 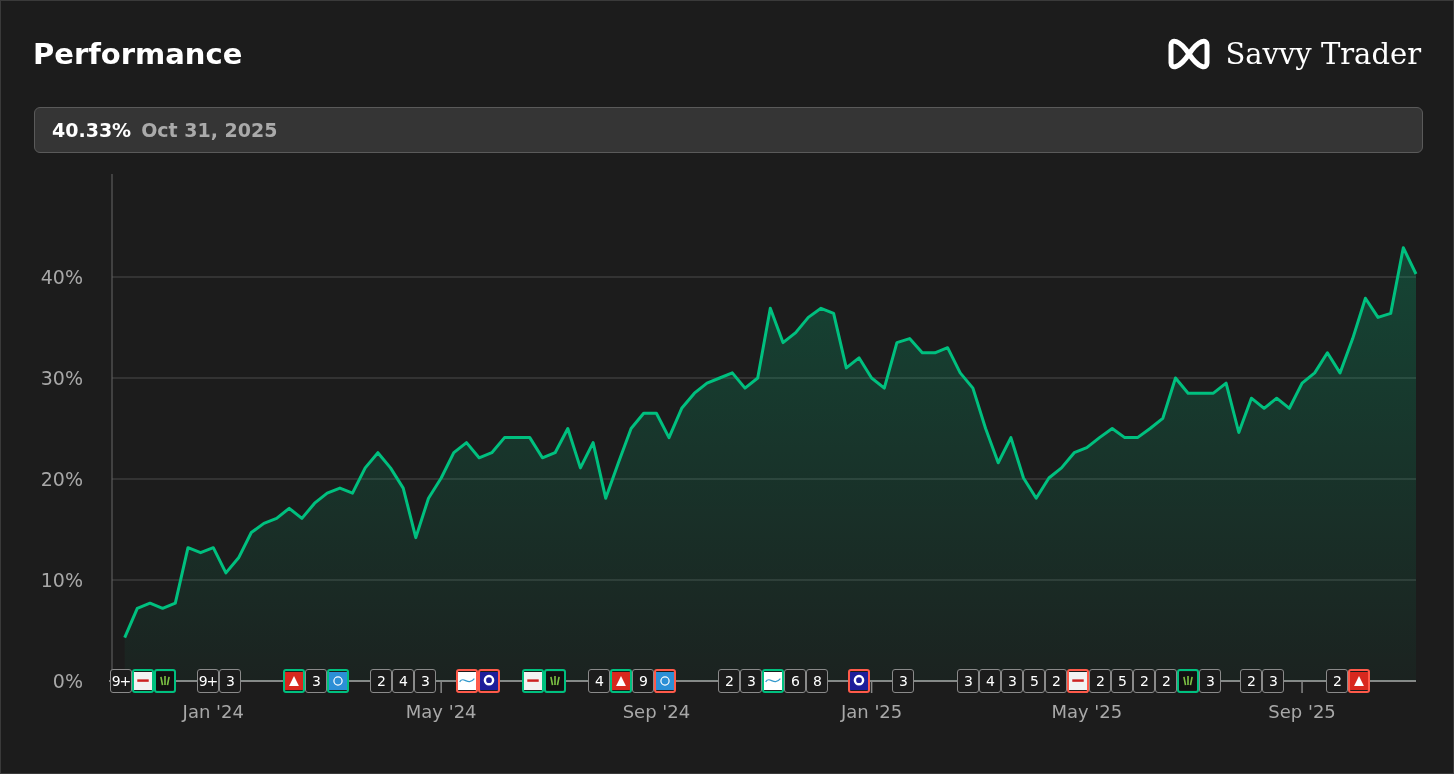 I want to click on brand-logo-icon, so click(x=1189, y=54).